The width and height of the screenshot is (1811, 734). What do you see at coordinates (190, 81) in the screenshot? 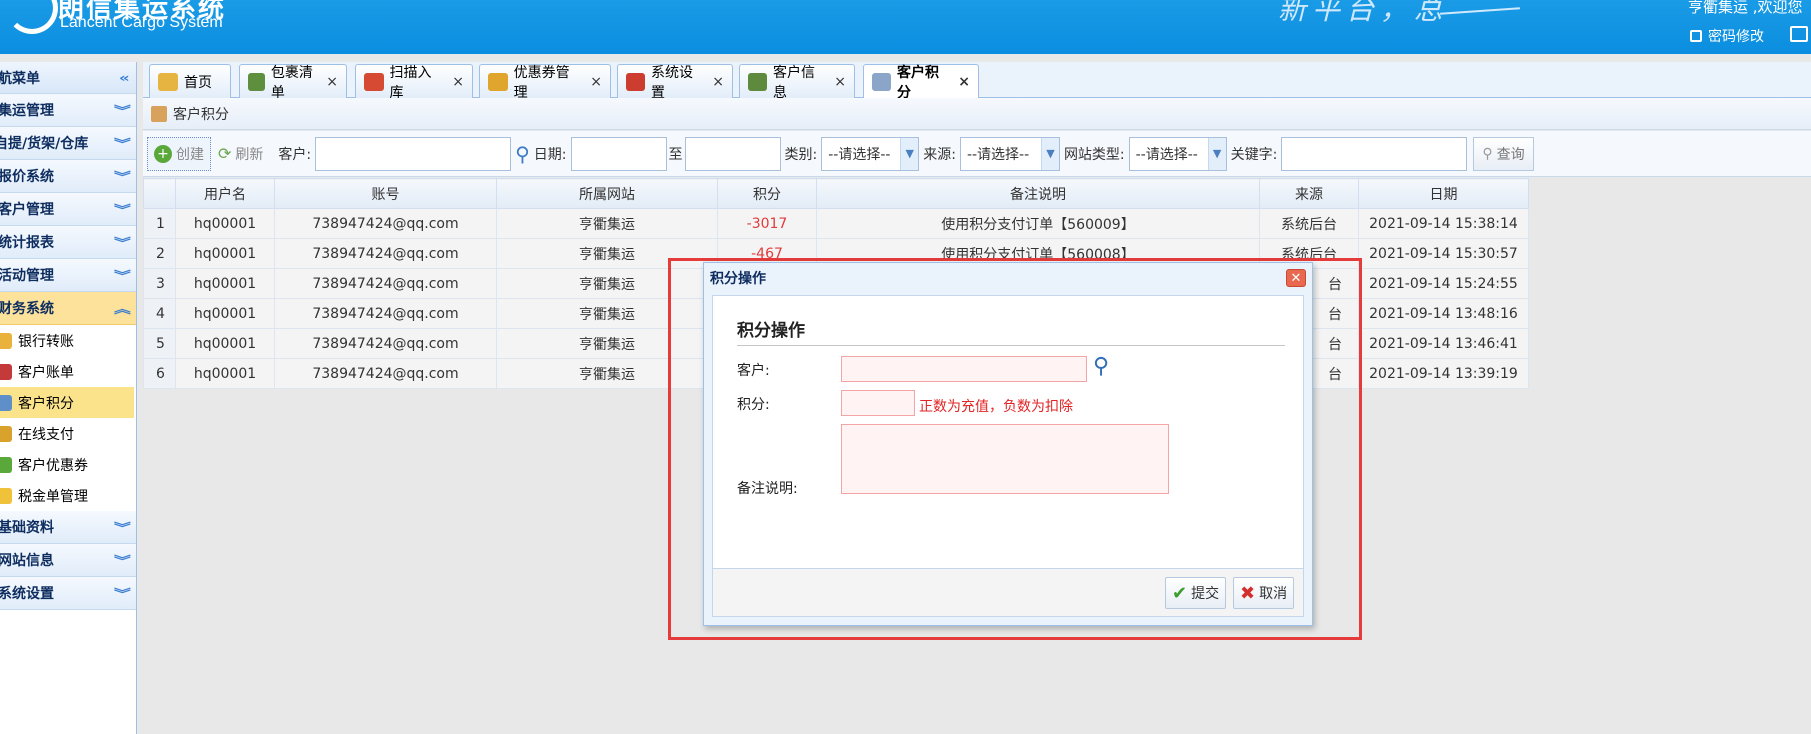
I see `tab-home: 首页` at bounding box center [190, 81].